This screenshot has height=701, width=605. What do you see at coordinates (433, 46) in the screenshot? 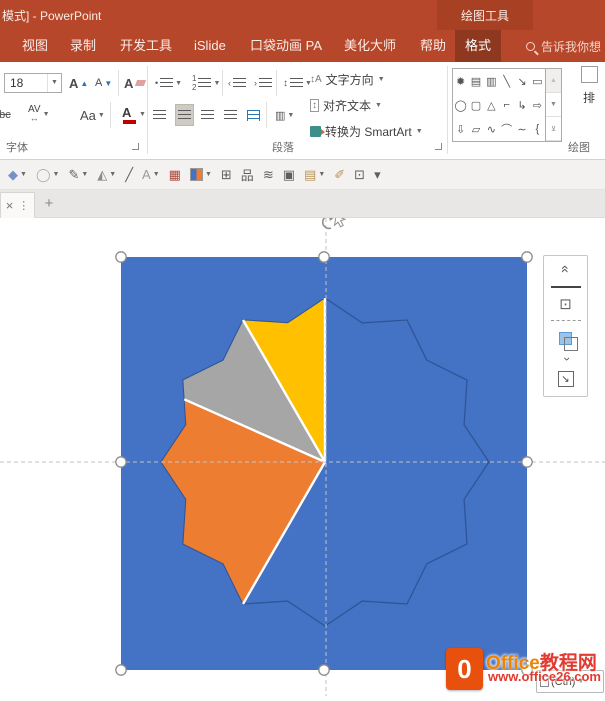
I see `ribbon-tab-6: 帮助` at bounding box center [433, 46].